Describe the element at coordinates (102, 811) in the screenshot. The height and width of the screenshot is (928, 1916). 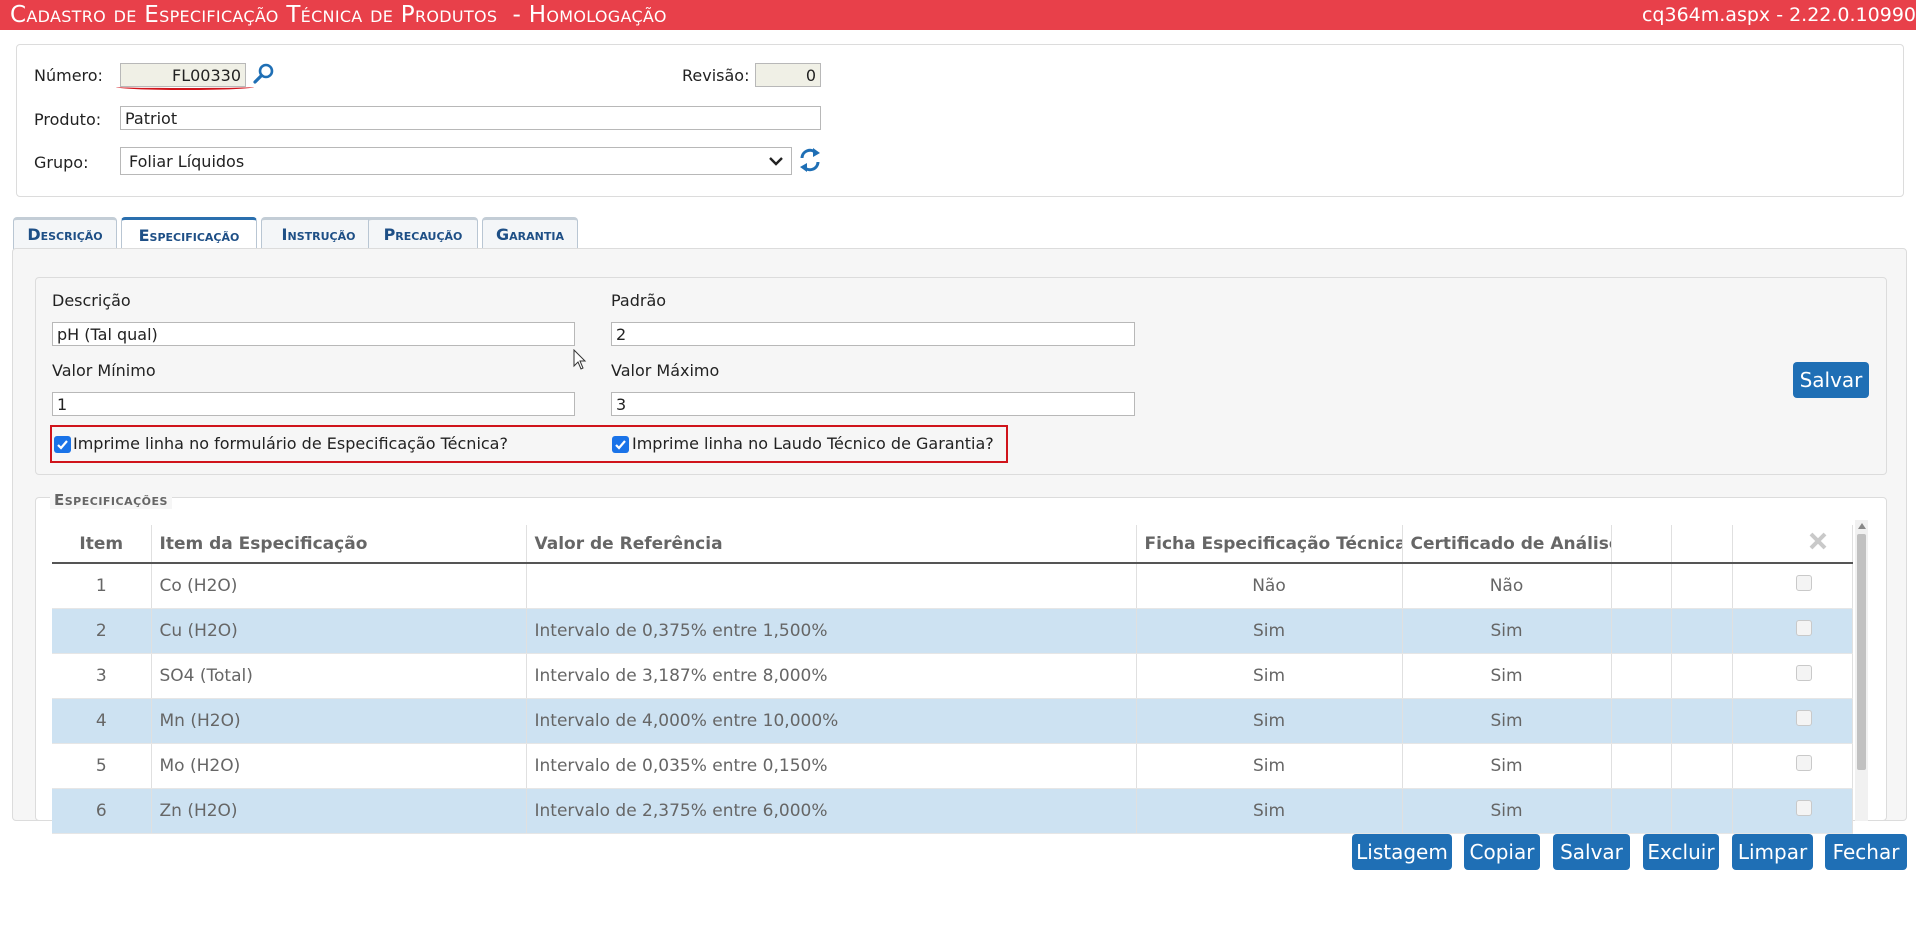
I see `cell-item: 6` at that location.